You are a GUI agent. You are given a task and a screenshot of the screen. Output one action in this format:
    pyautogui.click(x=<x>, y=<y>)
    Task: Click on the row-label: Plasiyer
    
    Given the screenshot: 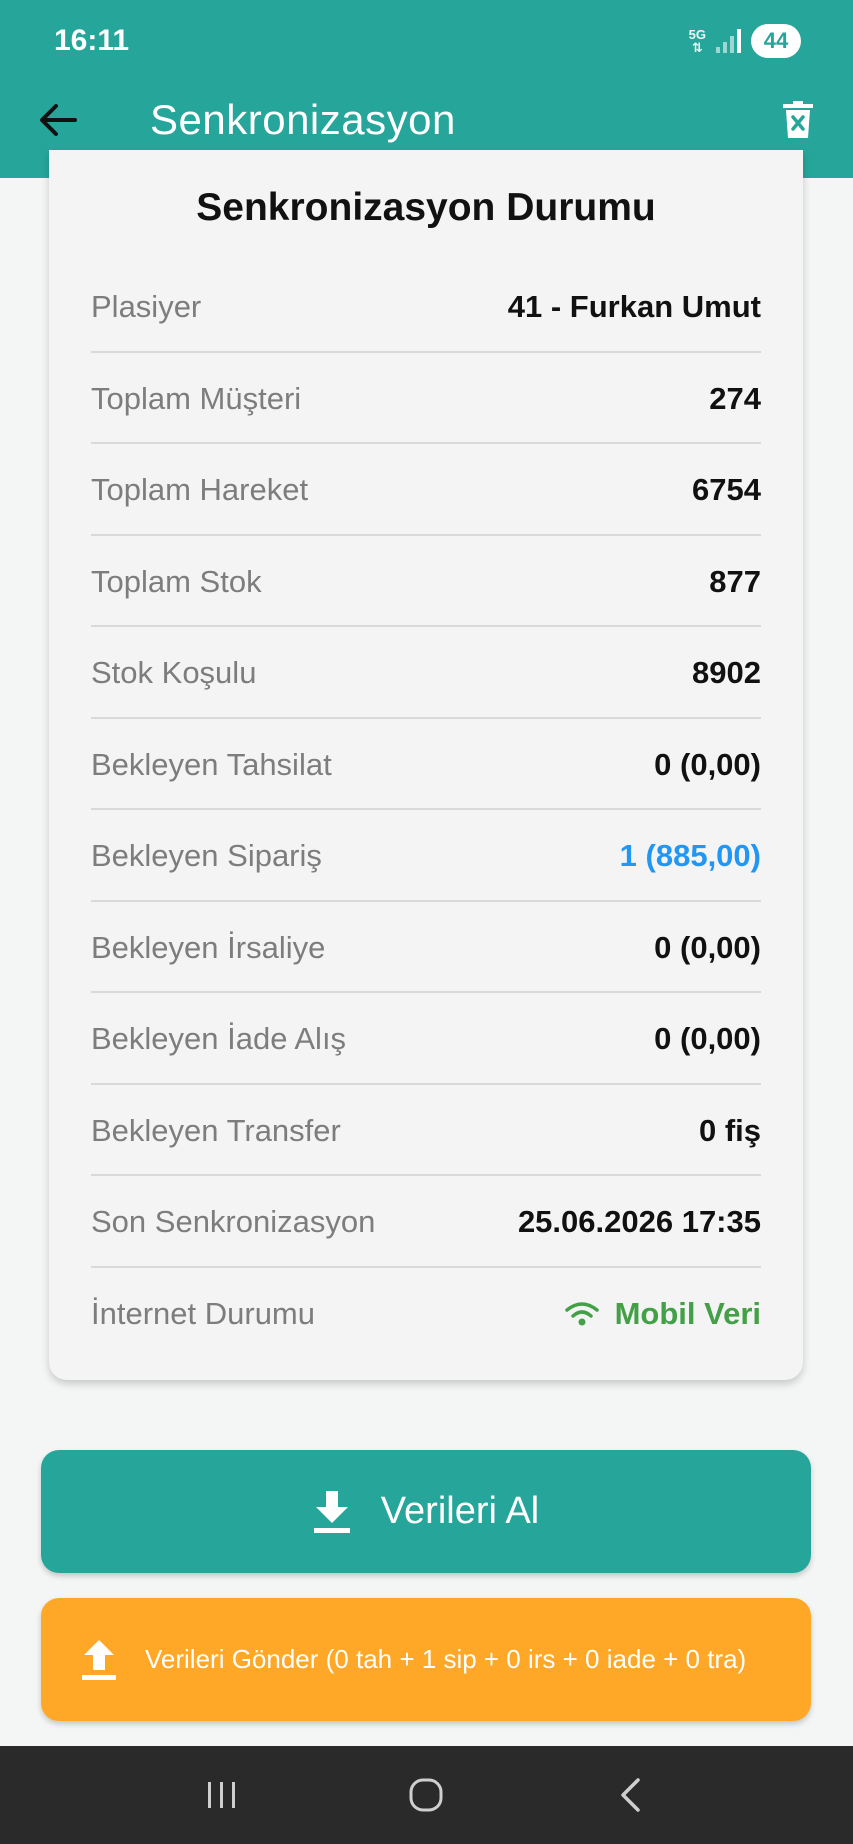 What is the action you would take?
    pyautogui.click(x=146, y=306)
    